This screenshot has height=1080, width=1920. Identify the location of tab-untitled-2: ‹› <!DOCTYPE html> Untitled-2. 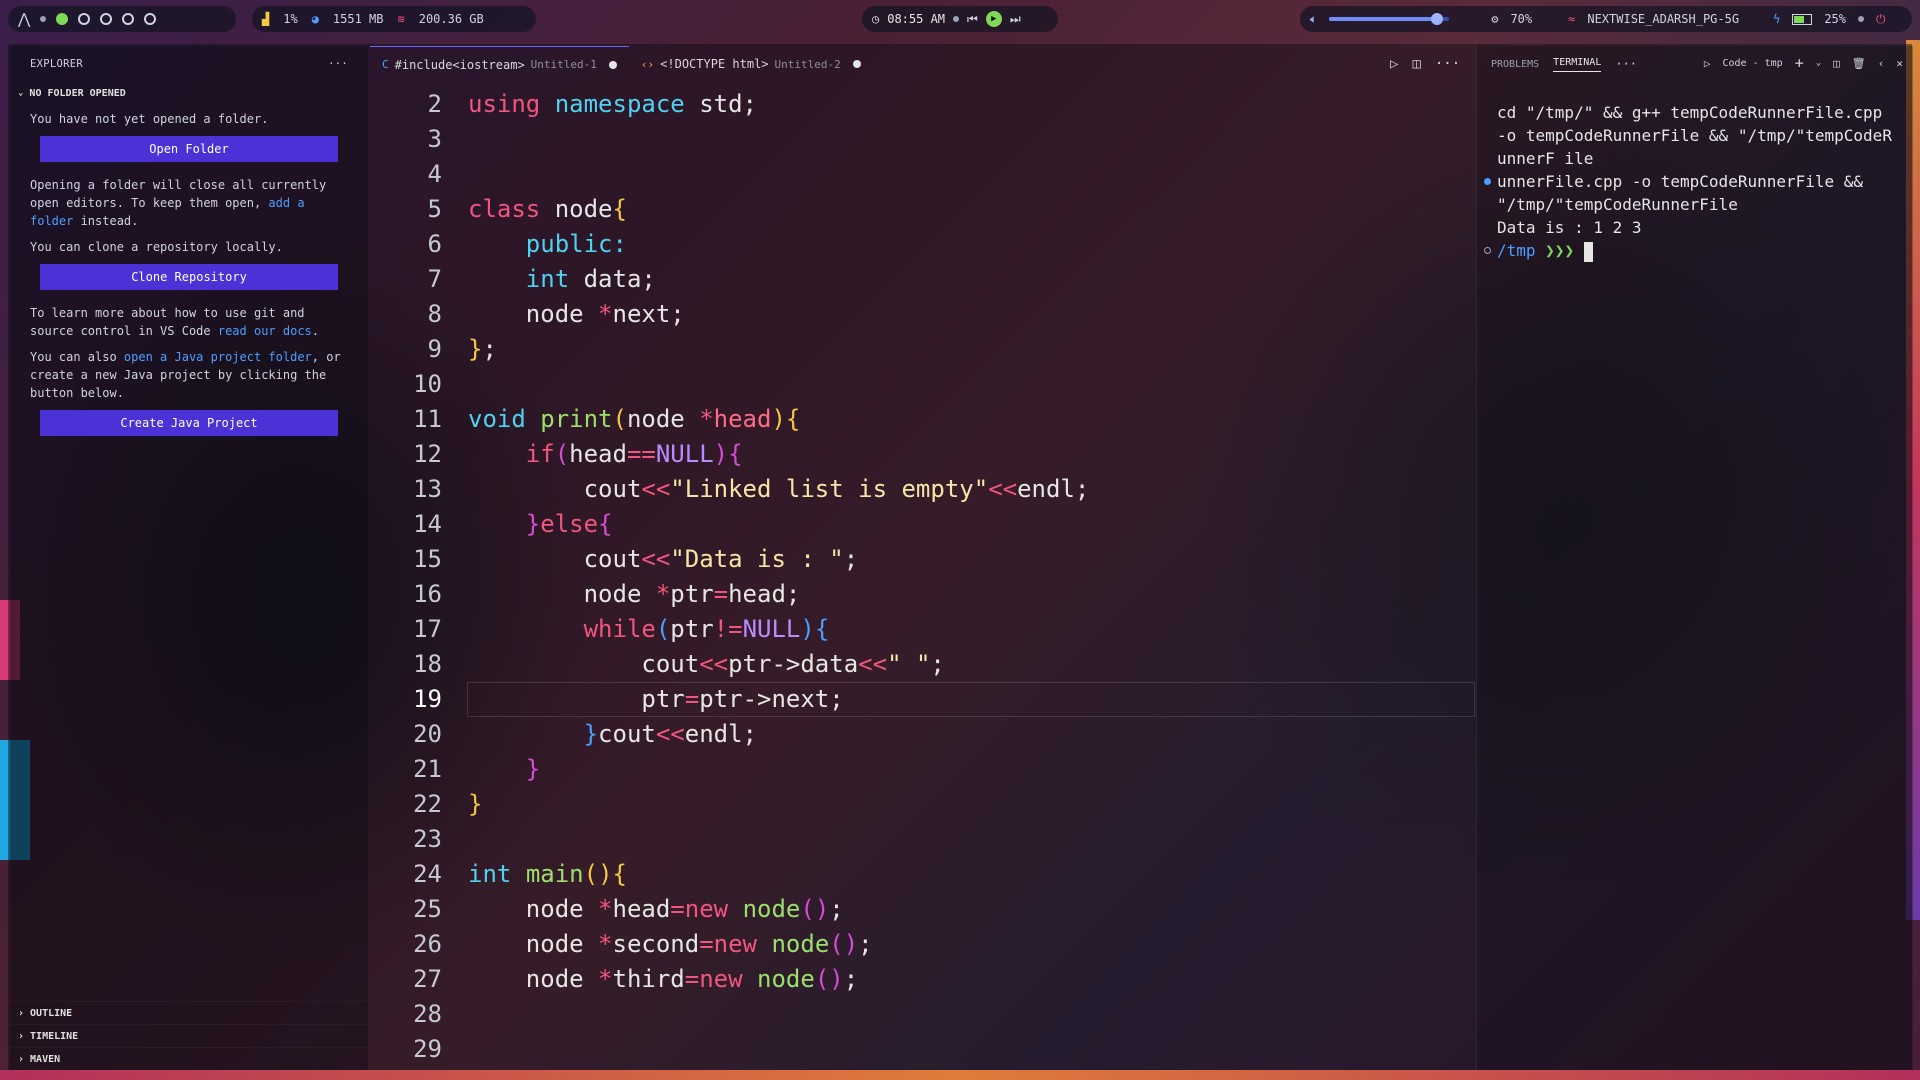
(751, 64).